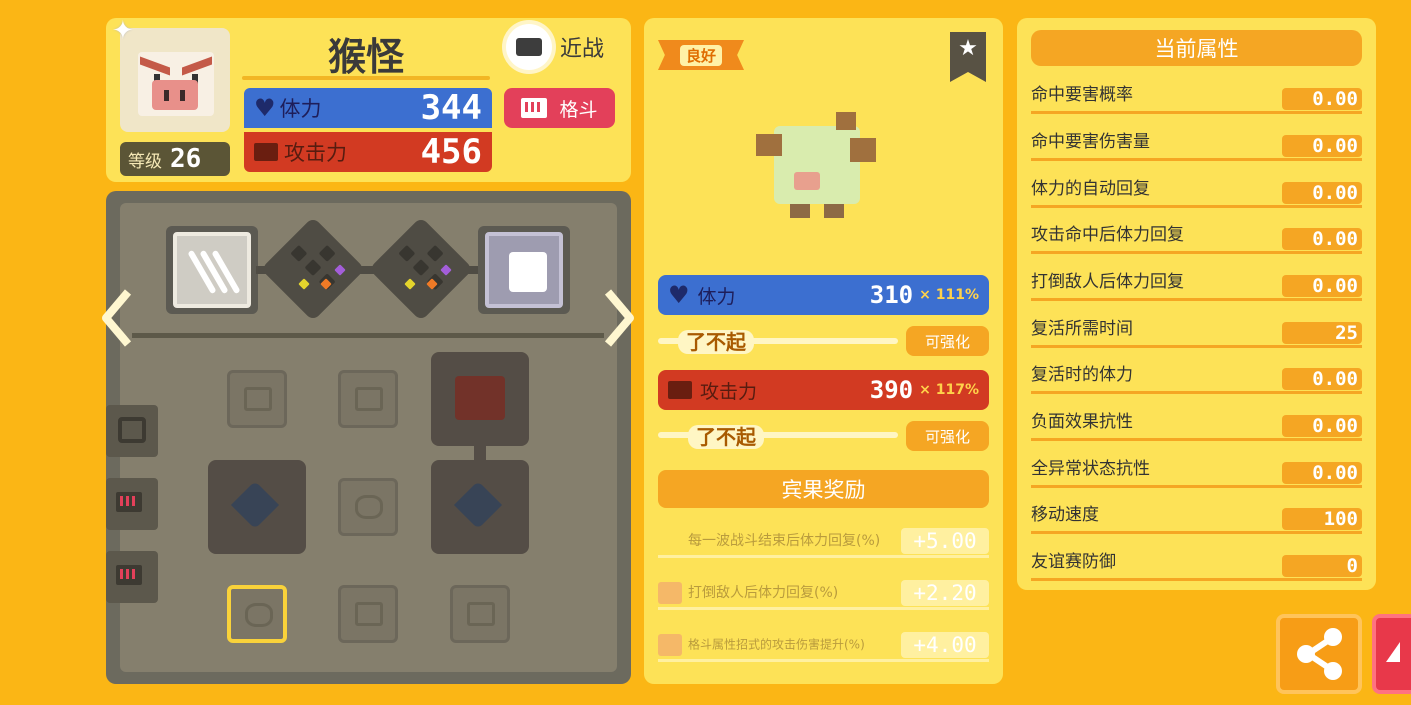 The image size is (1411, 705). I want to click on hp-rating: 了不起, so click(716, 342).